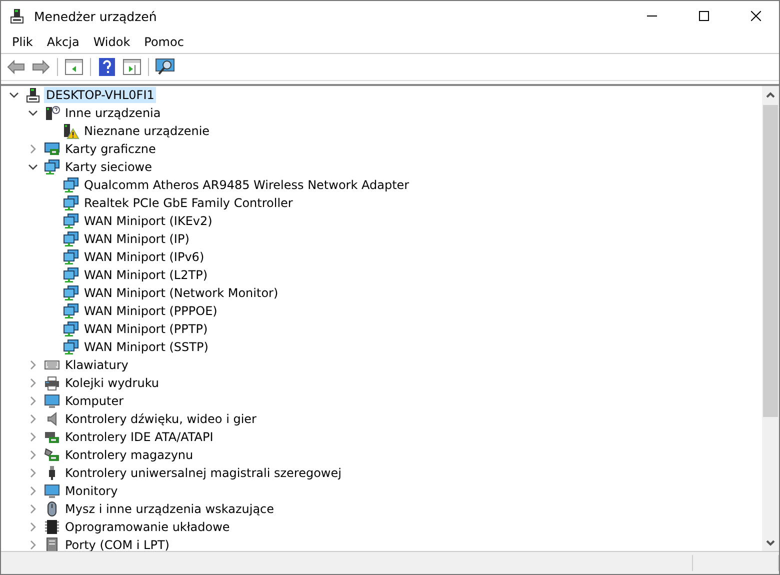  What do you see at coordinates (247, 185) in the screenshot?
I see `tree-item: Qualcomm Atheros AR9485 Wireless Network Adapter` at bounding box center [247, 185].